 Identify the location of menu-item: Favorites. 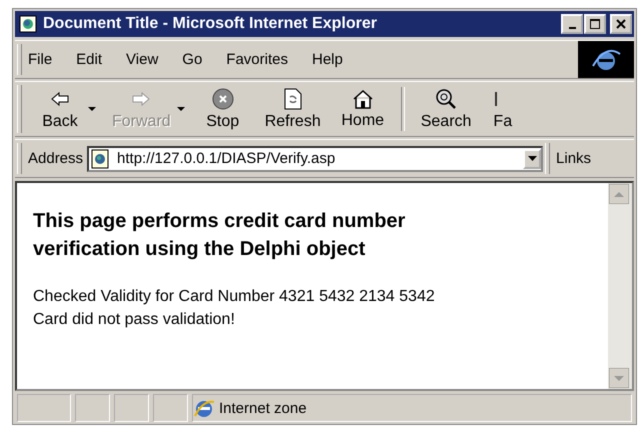
(257, 59).